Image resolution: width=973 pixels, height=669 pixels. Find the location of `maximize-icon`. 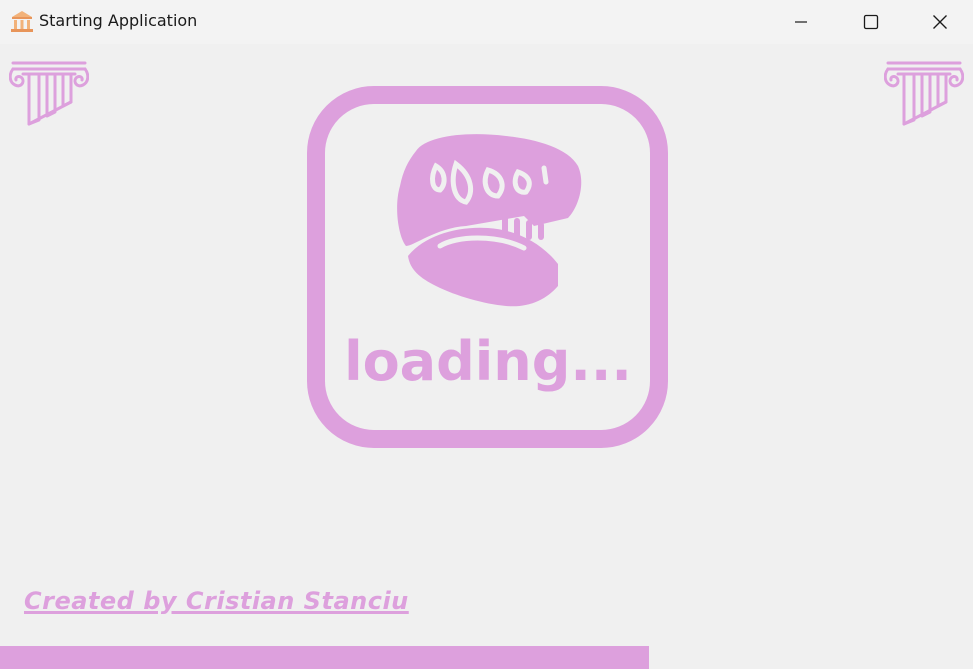

maximize-icon is located at coordinates (871, 22).